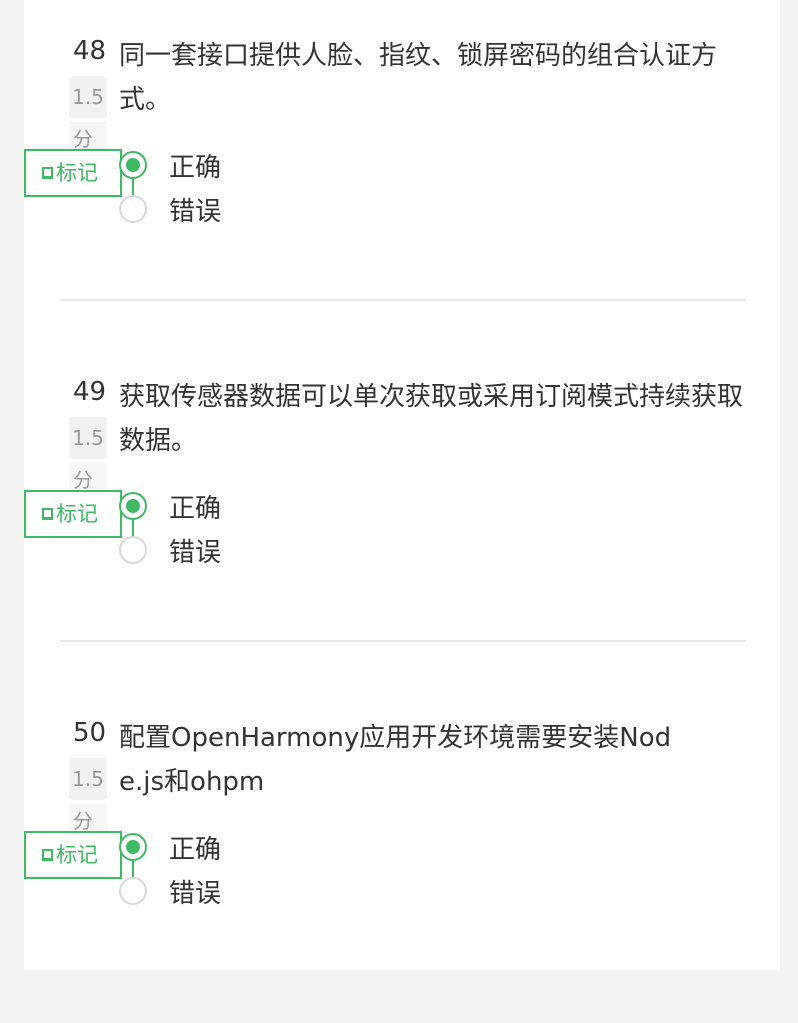 This screenshot has height=1023, width=798. Describe the element at coordinates (90, 51) in the screenshot. I see `question-number: 48` at that location.